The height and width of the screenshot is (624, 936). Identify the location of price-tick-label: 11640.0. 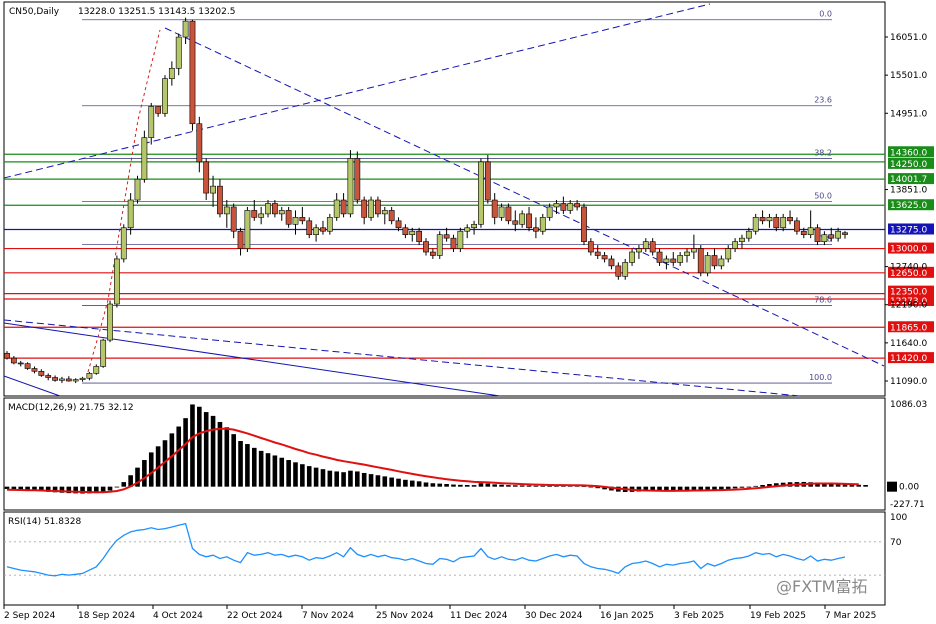
(908, 344).